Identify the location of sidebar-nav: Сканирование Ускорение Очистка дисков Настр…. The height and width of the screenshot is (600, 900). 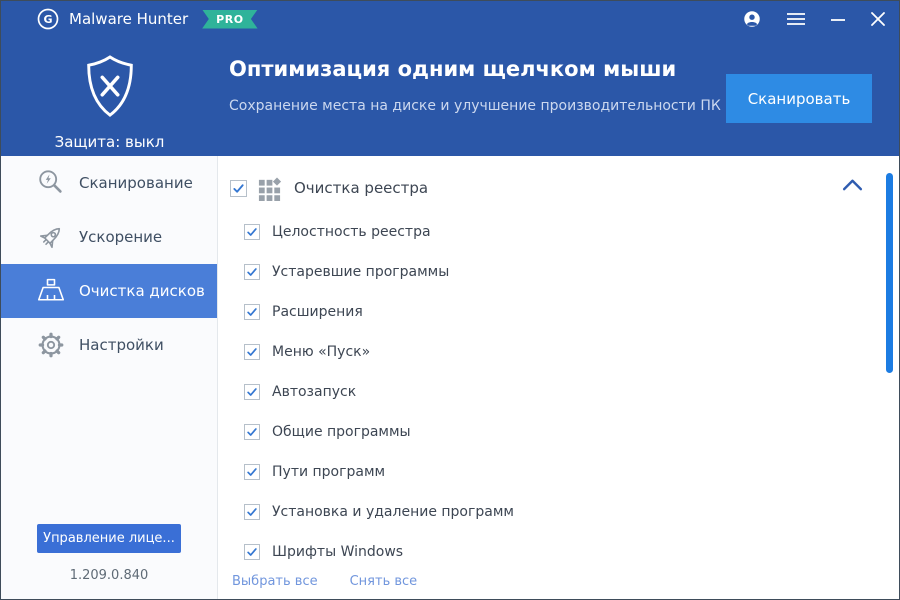
(109, 264).